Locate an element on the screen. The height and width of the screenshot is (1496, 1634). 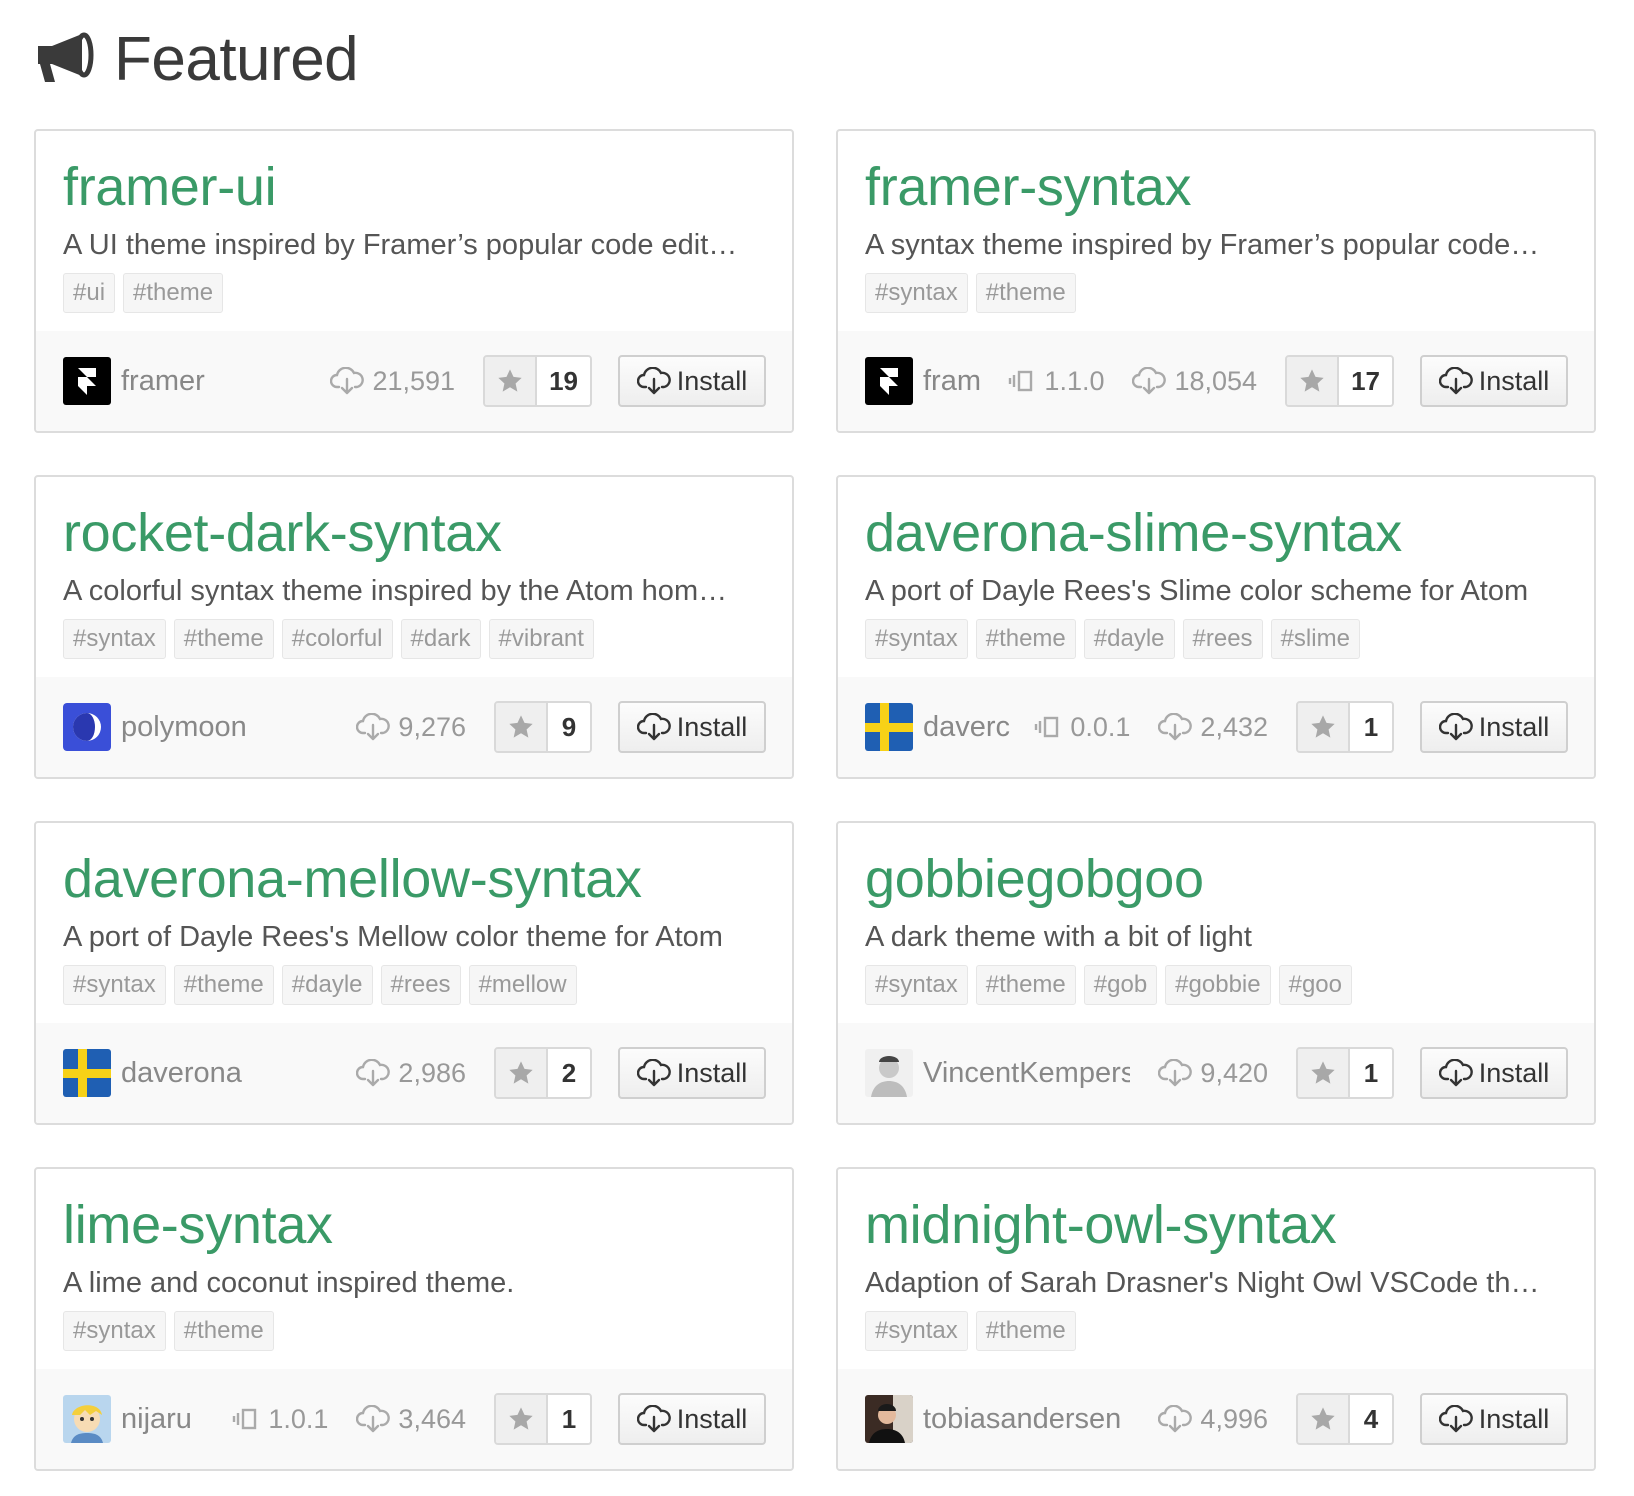
author-link: polymoon is located at coordinates (184, 727).